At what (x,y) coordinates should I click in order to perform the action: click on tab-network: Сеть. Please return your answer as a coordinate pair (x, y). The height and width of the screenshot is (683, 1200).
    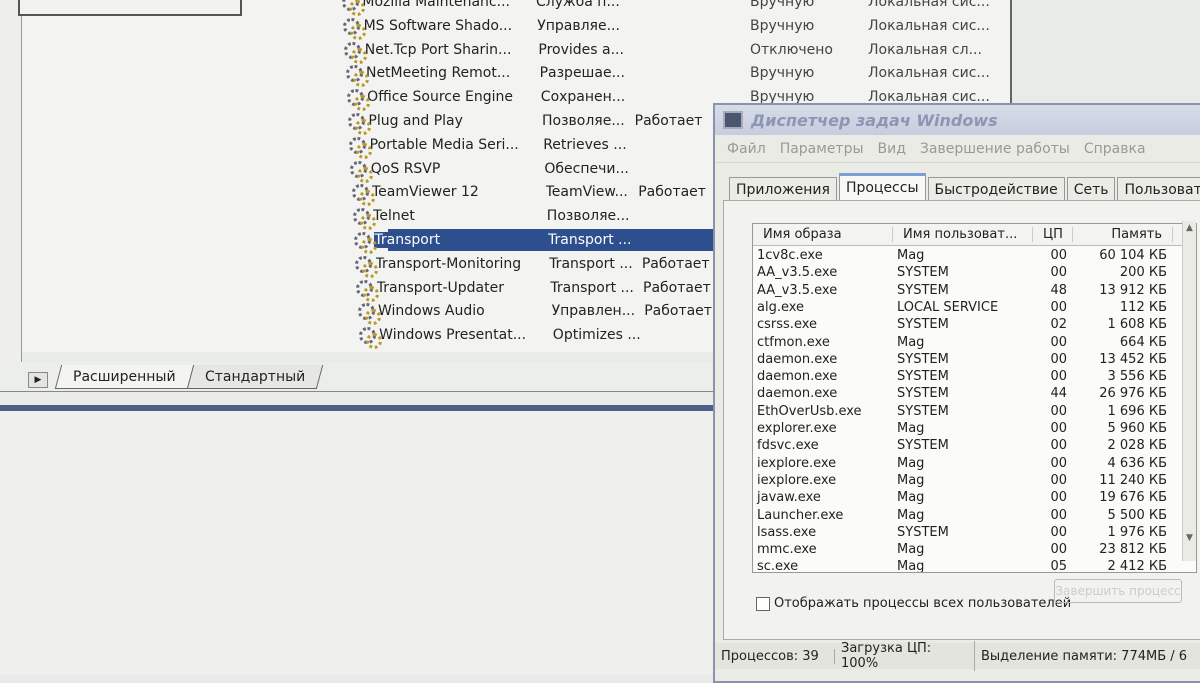
    Looking at the image, I should click on (1091, 189).